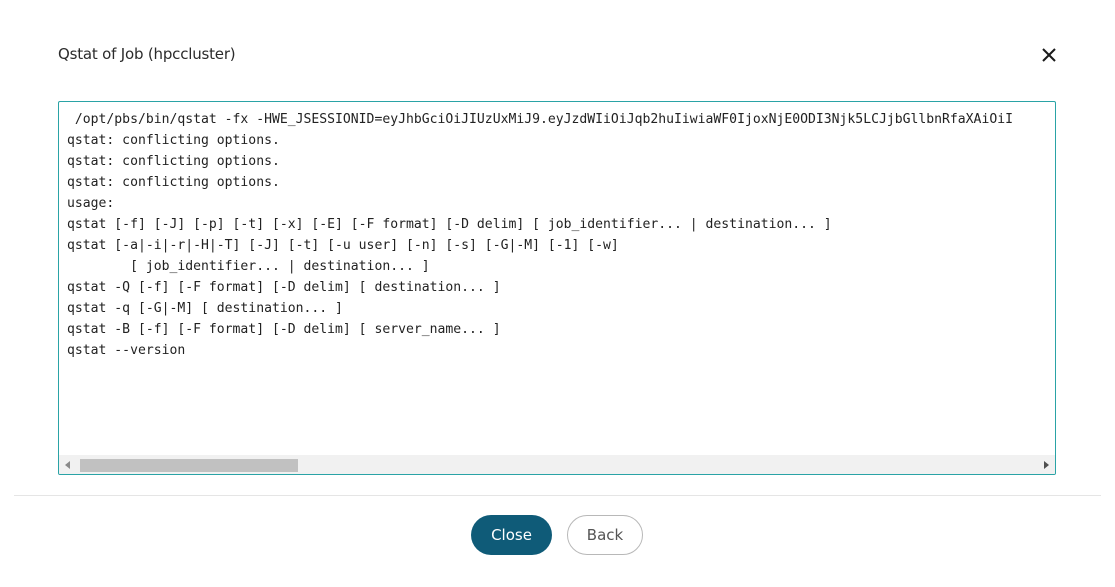 This screenshot has height=587, width=1115. What do you see at coordinates (1049, 55) in the screenshot?
I see `close-icon` at bounding box center [1049, 55].